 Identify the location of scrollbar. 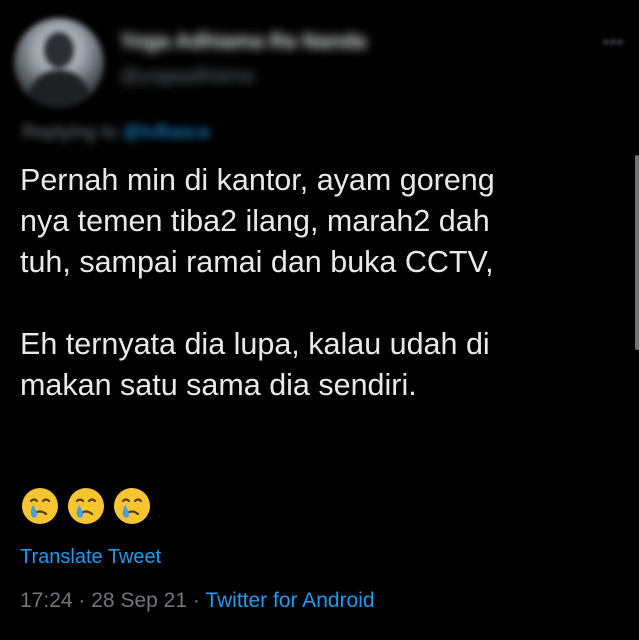
(637, 252).